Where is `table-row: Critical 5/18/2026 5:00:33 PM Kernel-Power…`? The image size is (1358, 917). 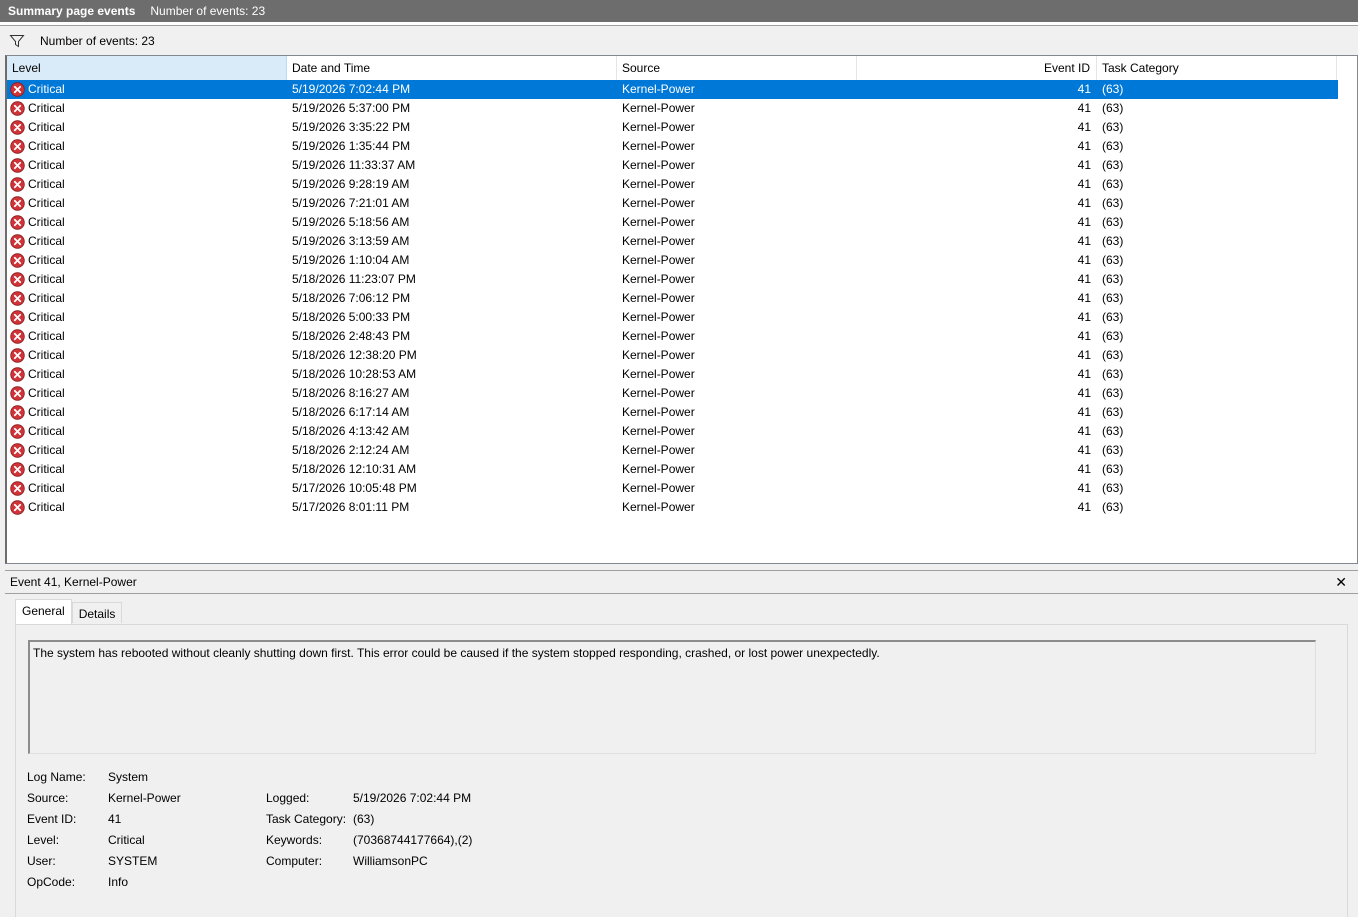
table-row: Critical 5/18/2026 5:00:33 PM Kernel-Power… is located at coordinates (672, 317).